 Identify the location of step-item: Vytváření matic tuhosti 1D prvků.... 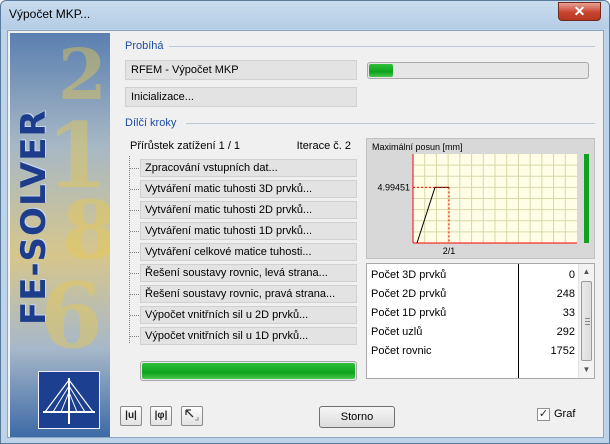
(248, 231).